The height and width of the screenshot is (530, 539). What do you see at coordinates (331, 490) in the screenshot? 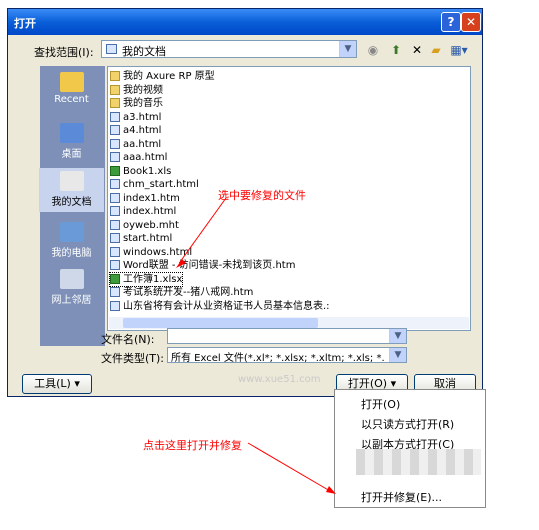
I see `arrowhead-icon` at bounding box center [331, 490].